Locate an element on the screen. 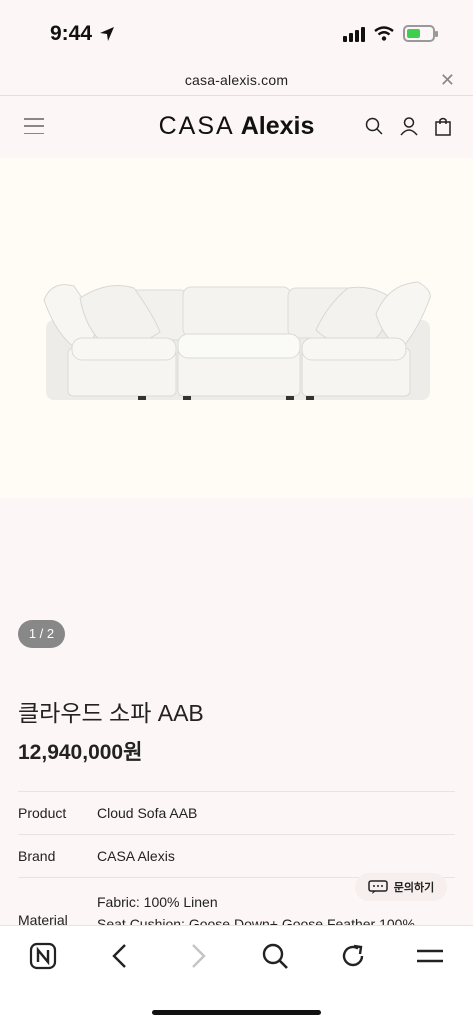 The height and width of the screenshot is (1024, 473). account-icon is located at coordinates (409, 126).